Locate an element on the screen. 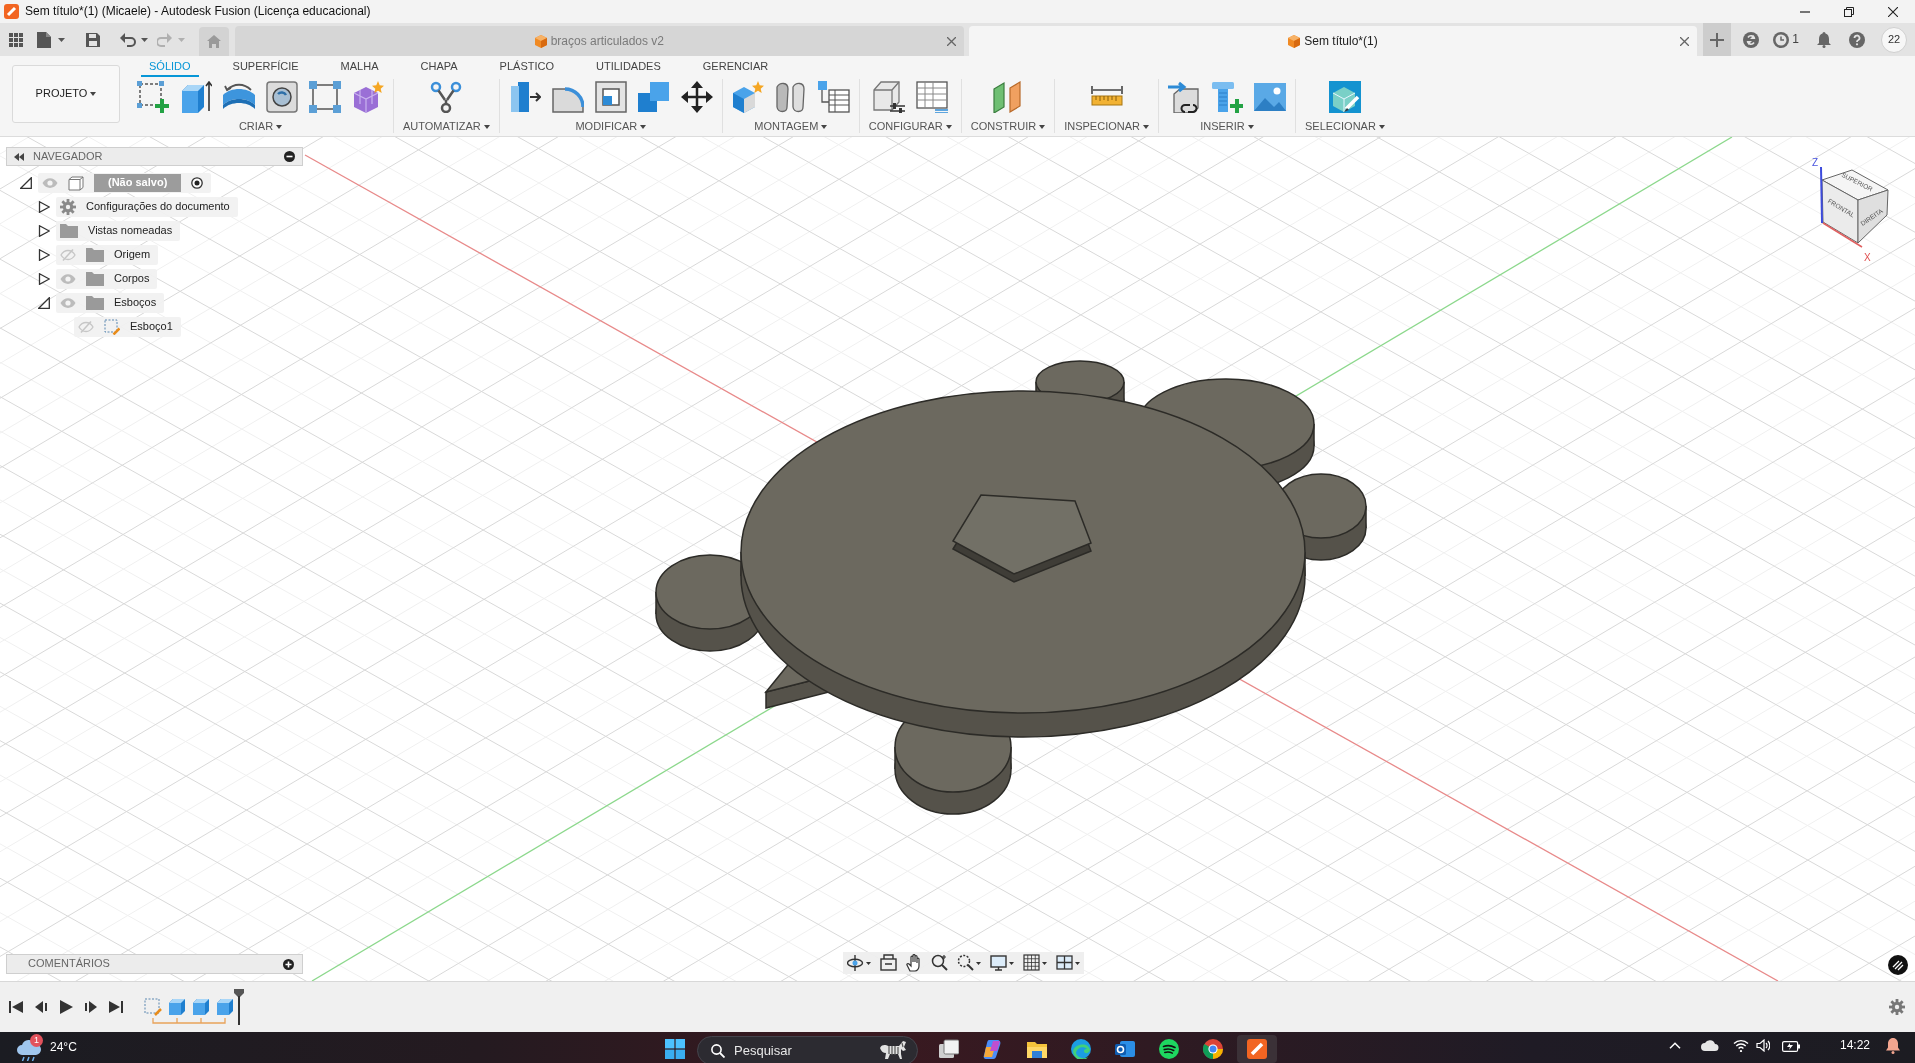 The width and height of the screenshot is (1915, 1063). search-field: Pesquisar is located at coordinates (807, 1049).